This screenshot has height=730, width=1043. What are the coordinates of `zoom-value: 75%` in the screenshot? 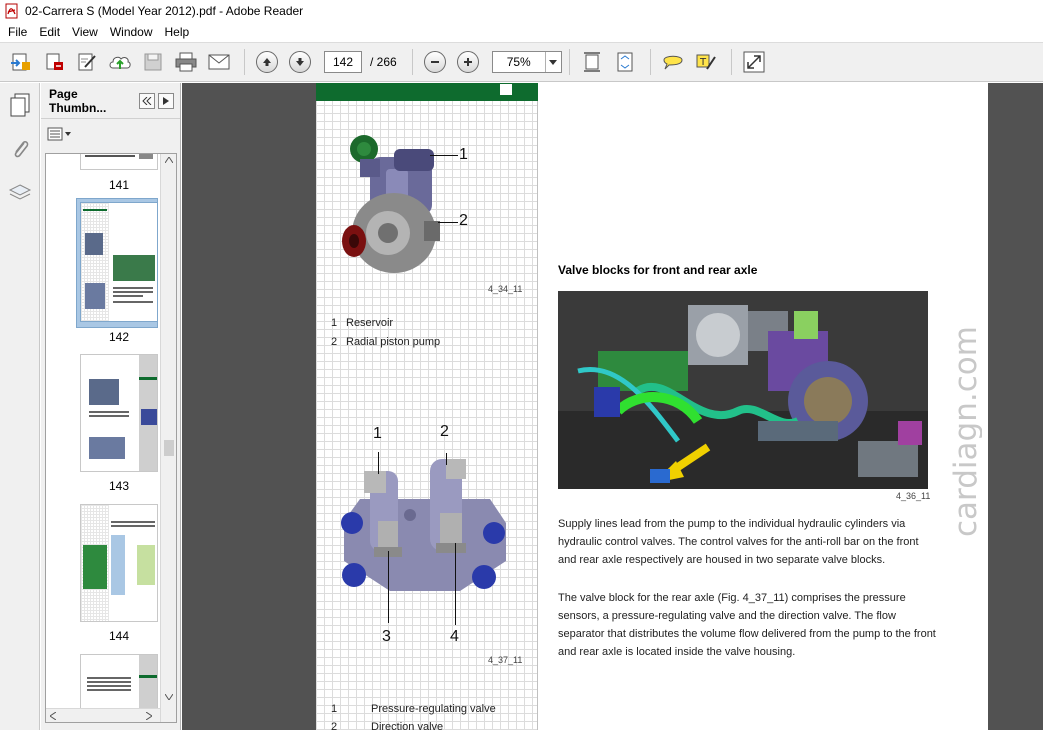 It's located at (518, 62).